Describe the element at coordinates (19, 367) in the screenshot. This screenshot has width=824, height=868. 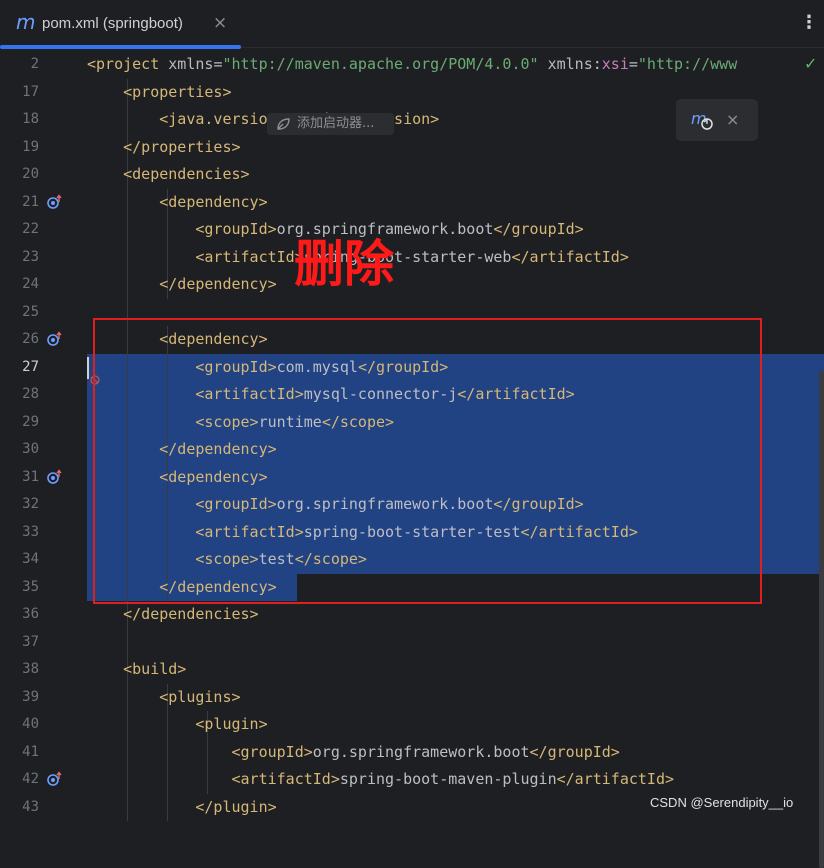
I see `line-number: 27` at that location.